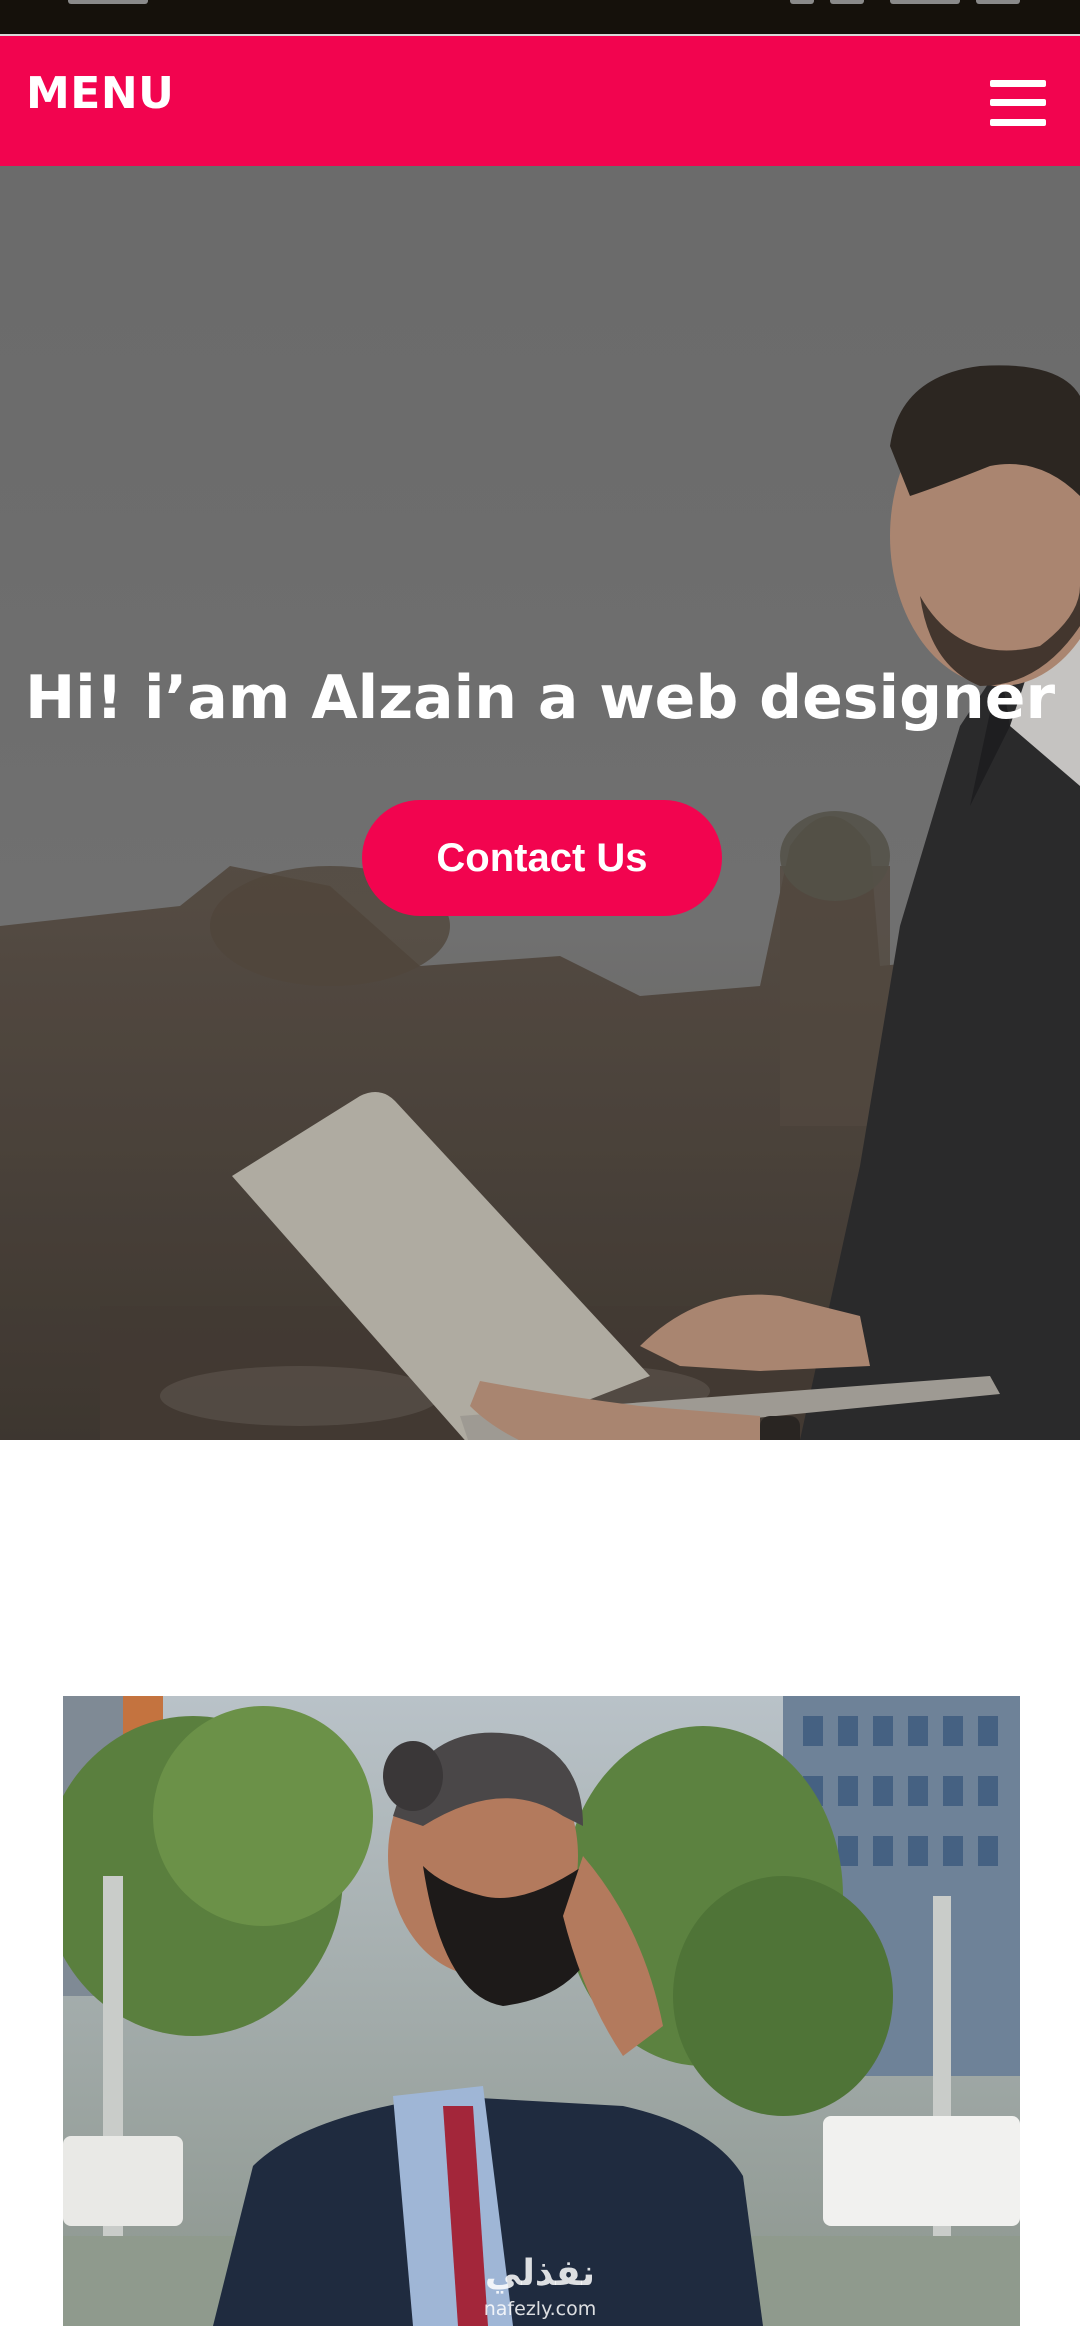 The width and height of the screenshot is (1080, 2326). What do you see at coordinates (108, 2) in the screenshot?
I see `status-clock` at bounding box center [108, 2].